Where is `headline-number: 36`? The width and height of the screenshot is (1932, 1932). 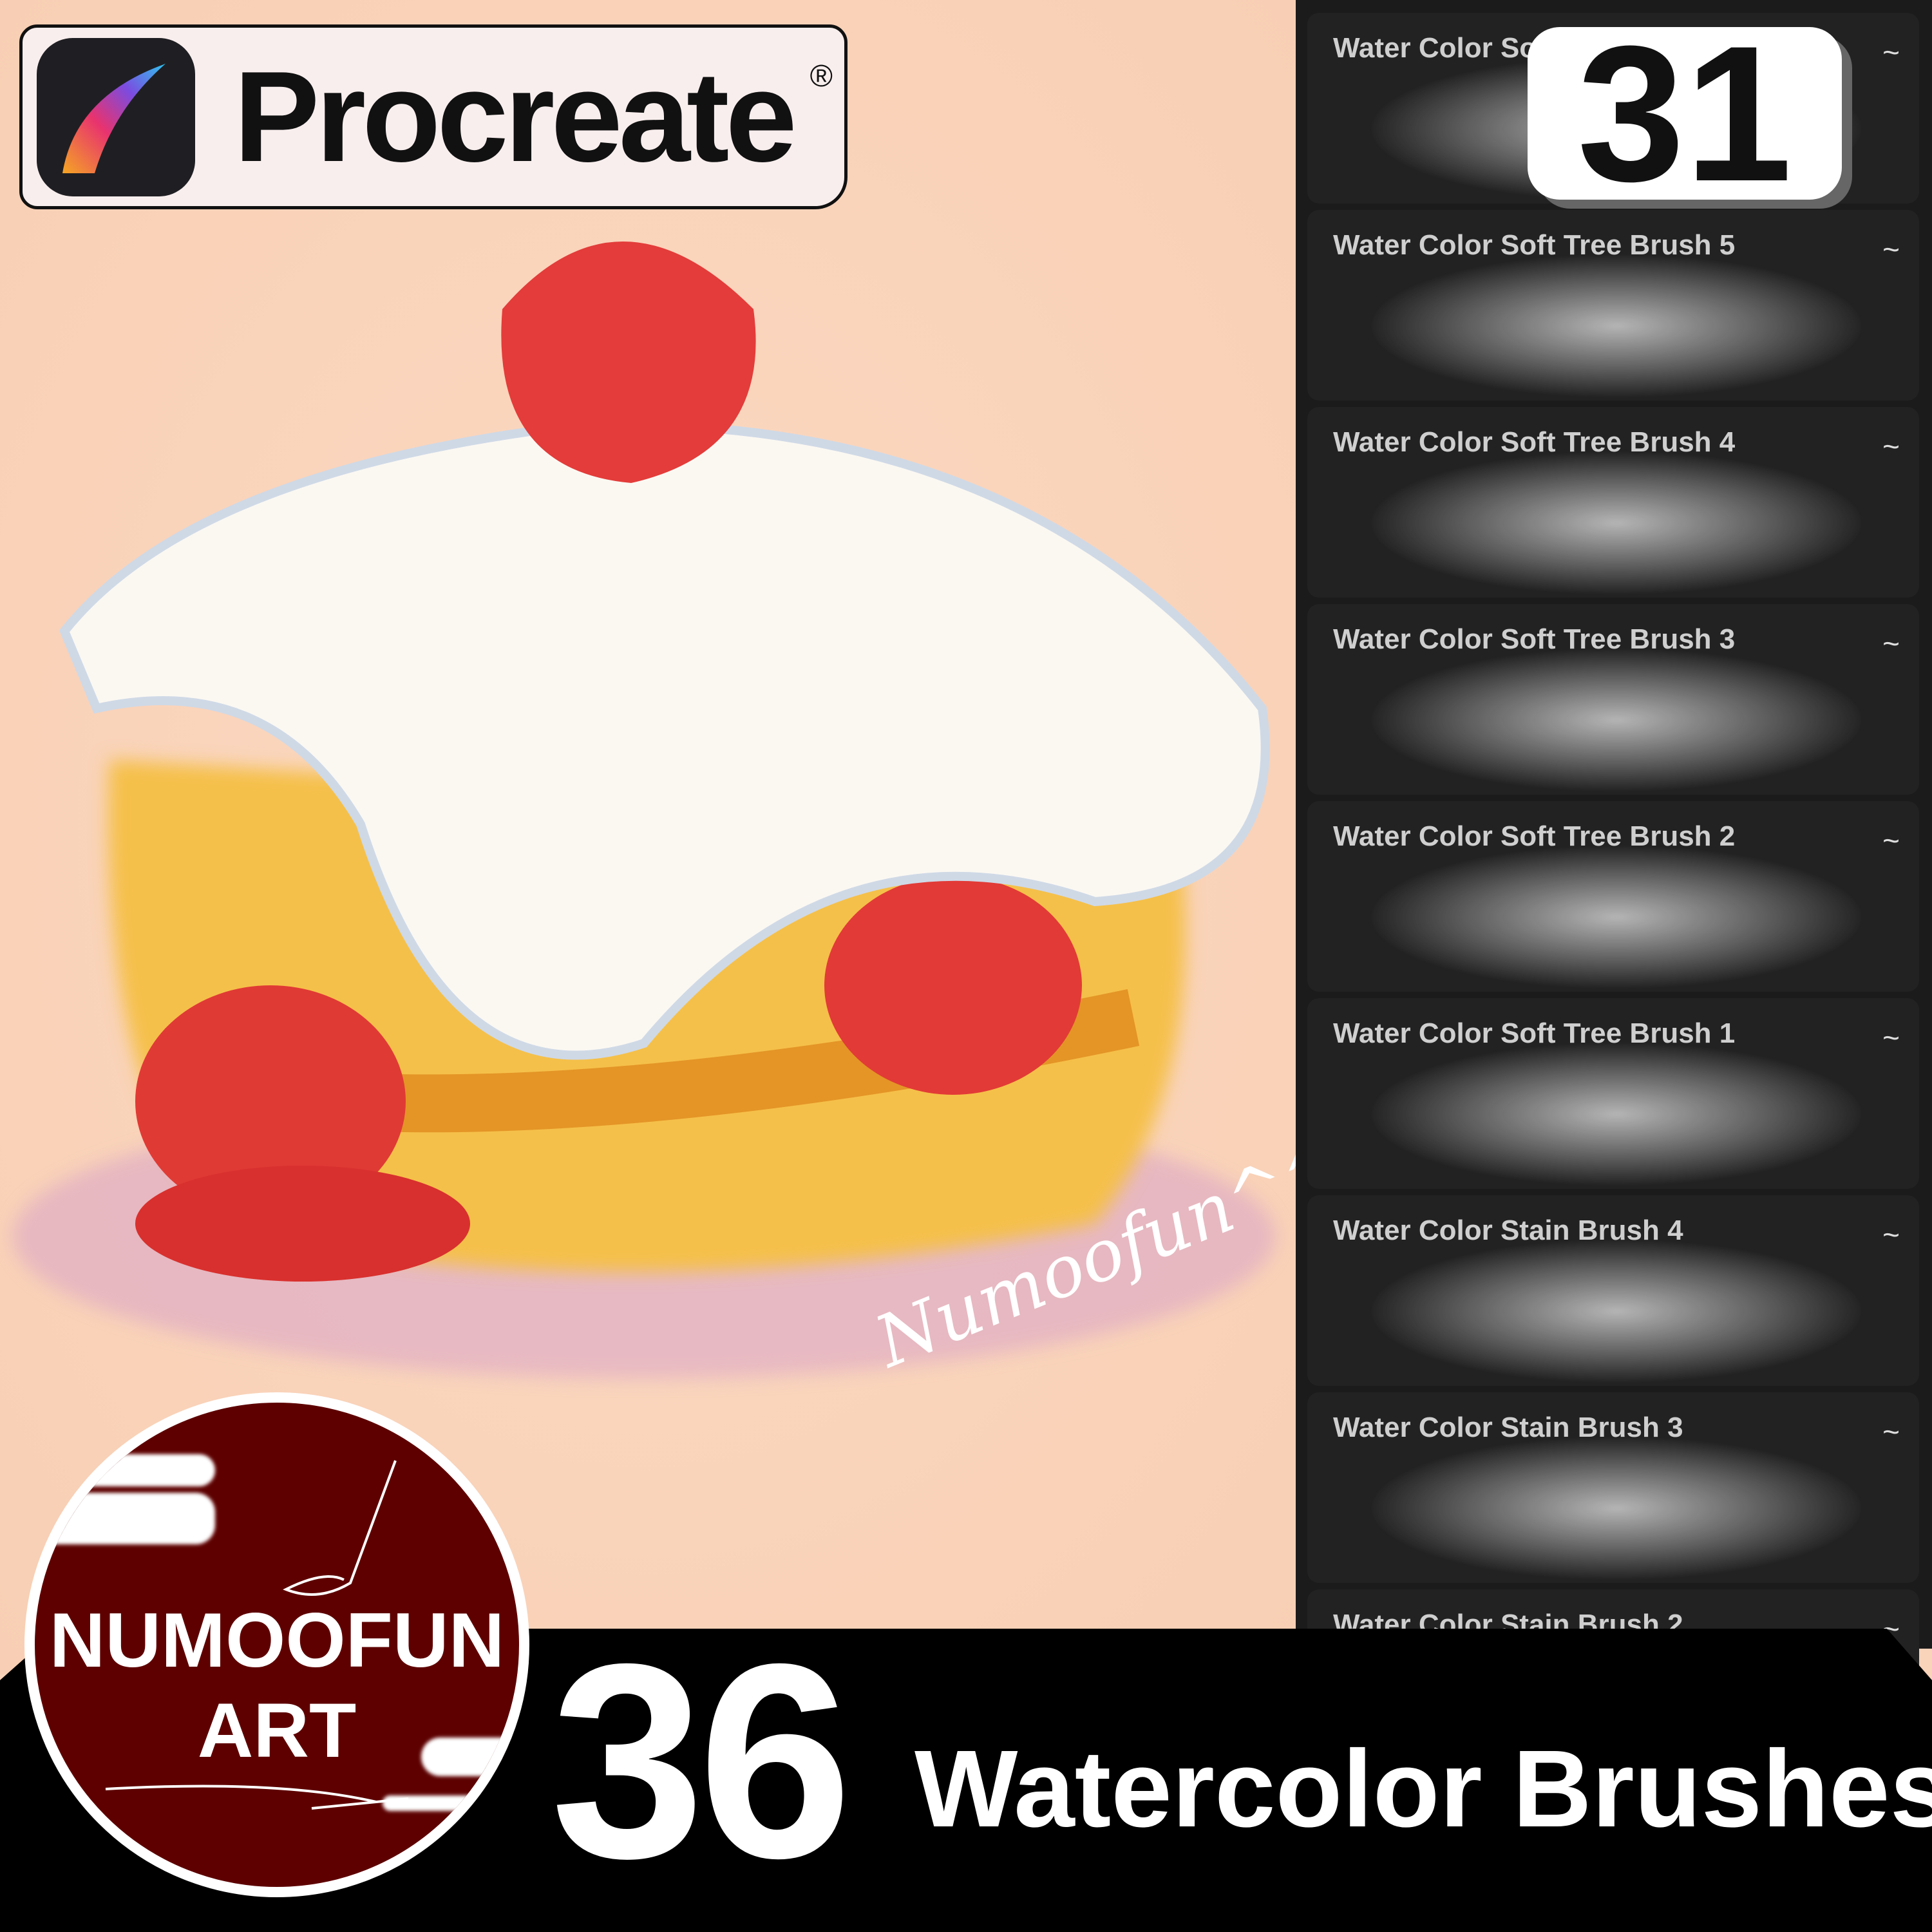 headline-number: 36 is located at coordinates (701, 1762).